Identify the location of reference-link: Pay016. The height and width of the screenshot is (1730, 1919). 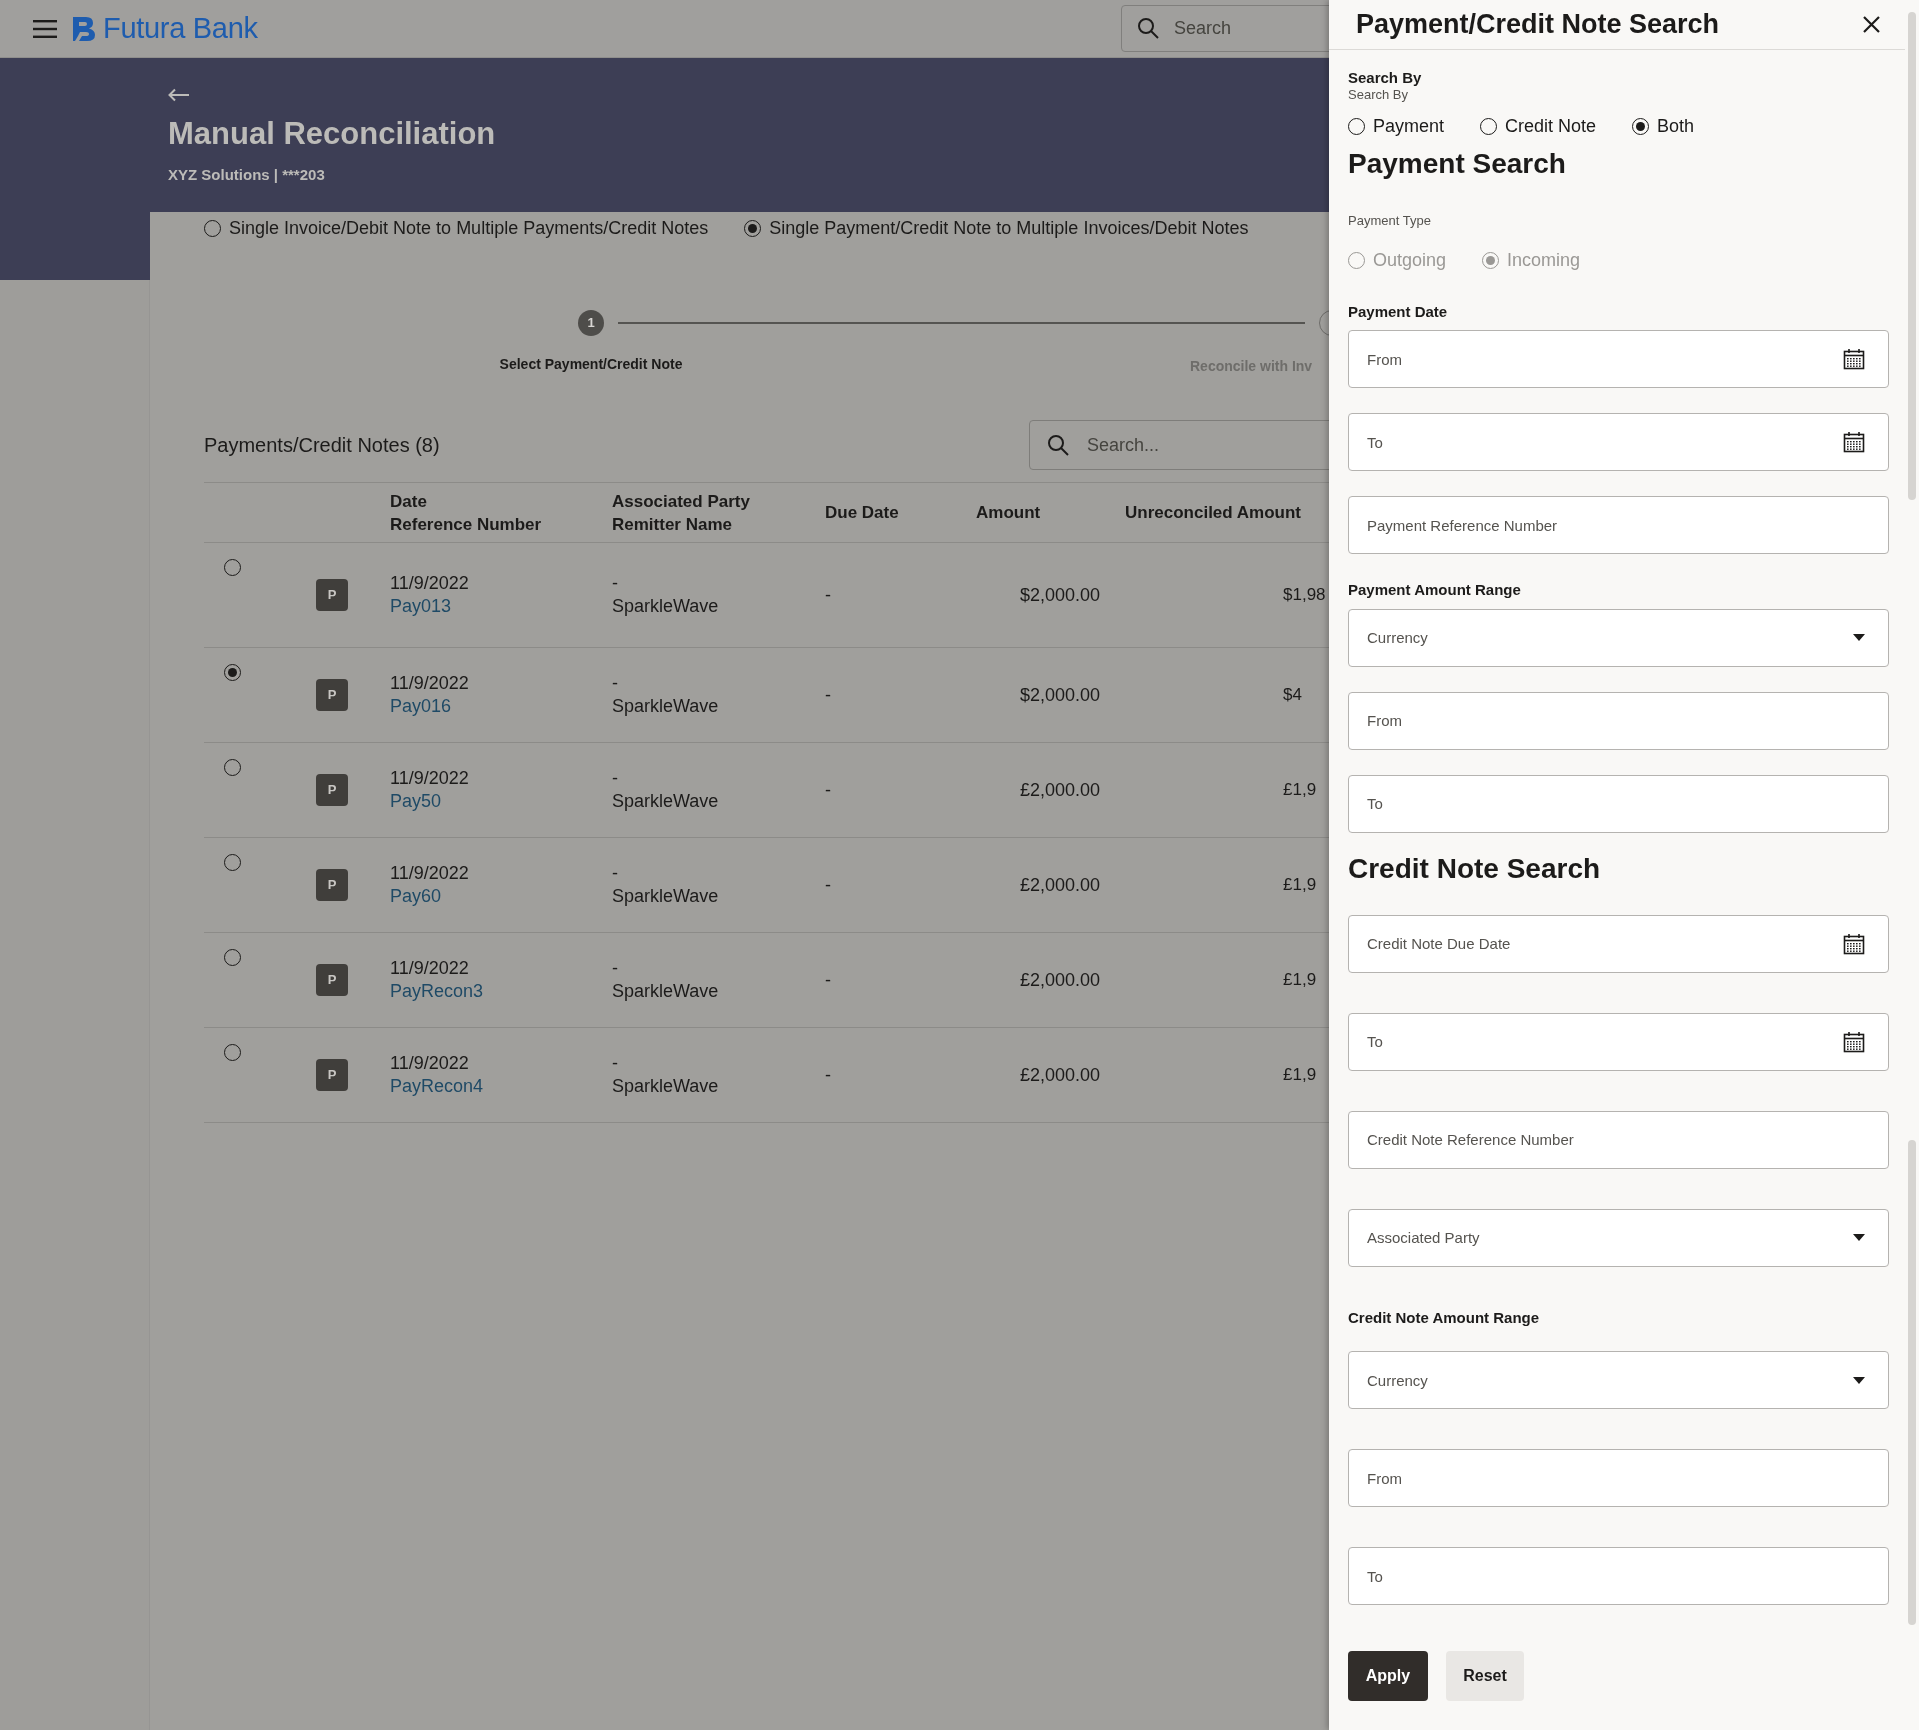
(421, 706).